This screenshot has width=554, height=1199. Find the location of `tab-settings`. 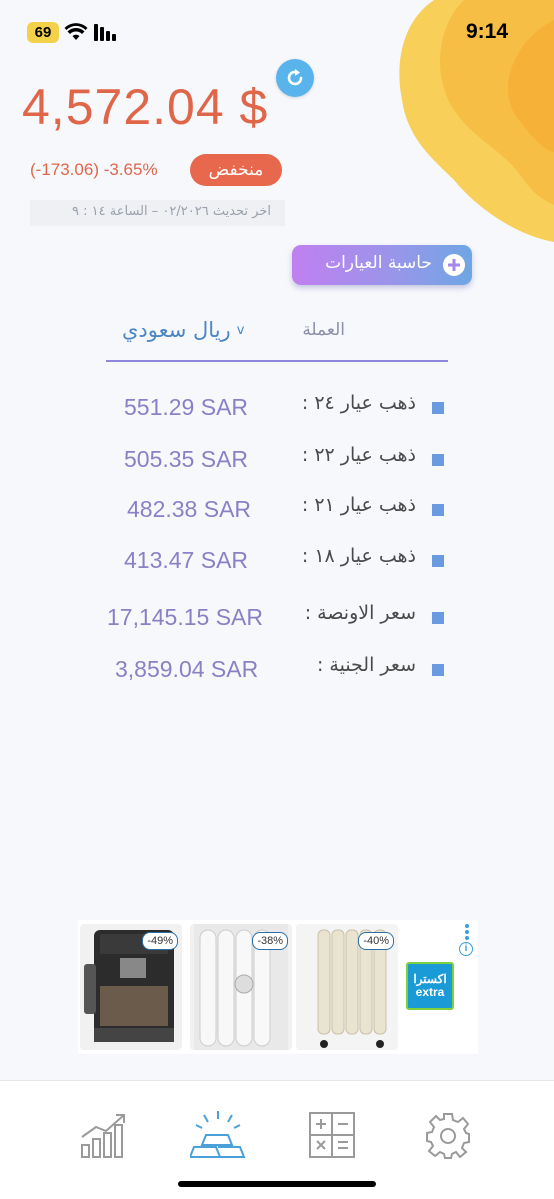

tab-settings is located at coordinates (448, 1135).